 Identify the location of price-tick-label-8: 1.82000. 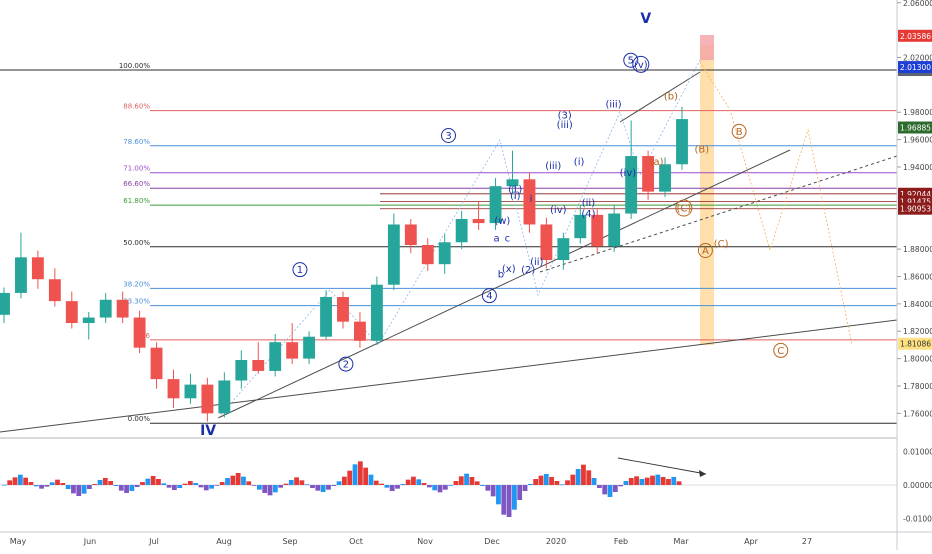
(917, 331).